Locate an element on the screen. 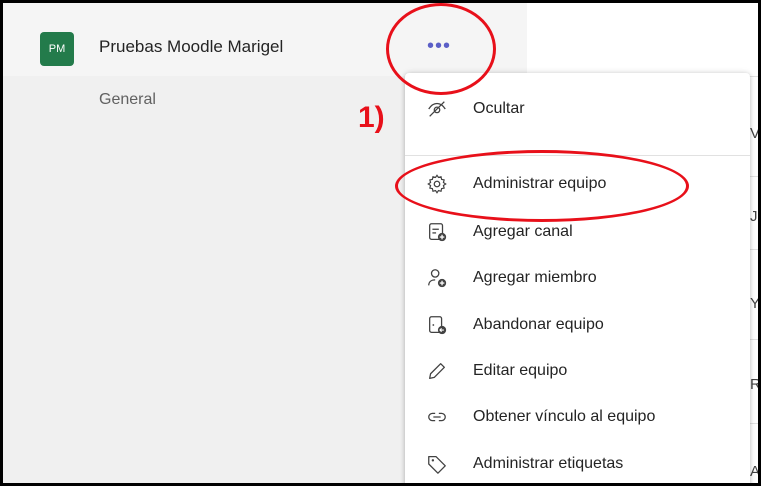 The image size is (761, 486). menu-item-obtener-vinculo: Obtener vínculo al equipo is located at coordinates (577, 417).